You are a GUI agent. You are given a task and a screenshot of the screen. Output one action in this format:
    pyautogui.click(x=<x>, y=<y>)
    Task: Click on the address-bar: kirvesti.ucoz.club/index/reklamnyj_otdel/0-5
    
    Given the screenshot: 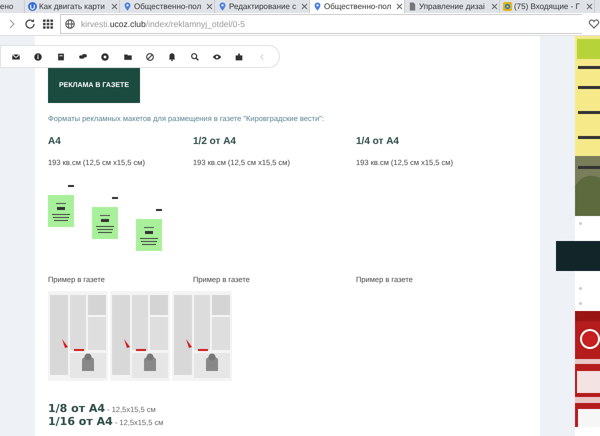 What is the action you would take?
    pyautogui.click(x=321, y=24)
    